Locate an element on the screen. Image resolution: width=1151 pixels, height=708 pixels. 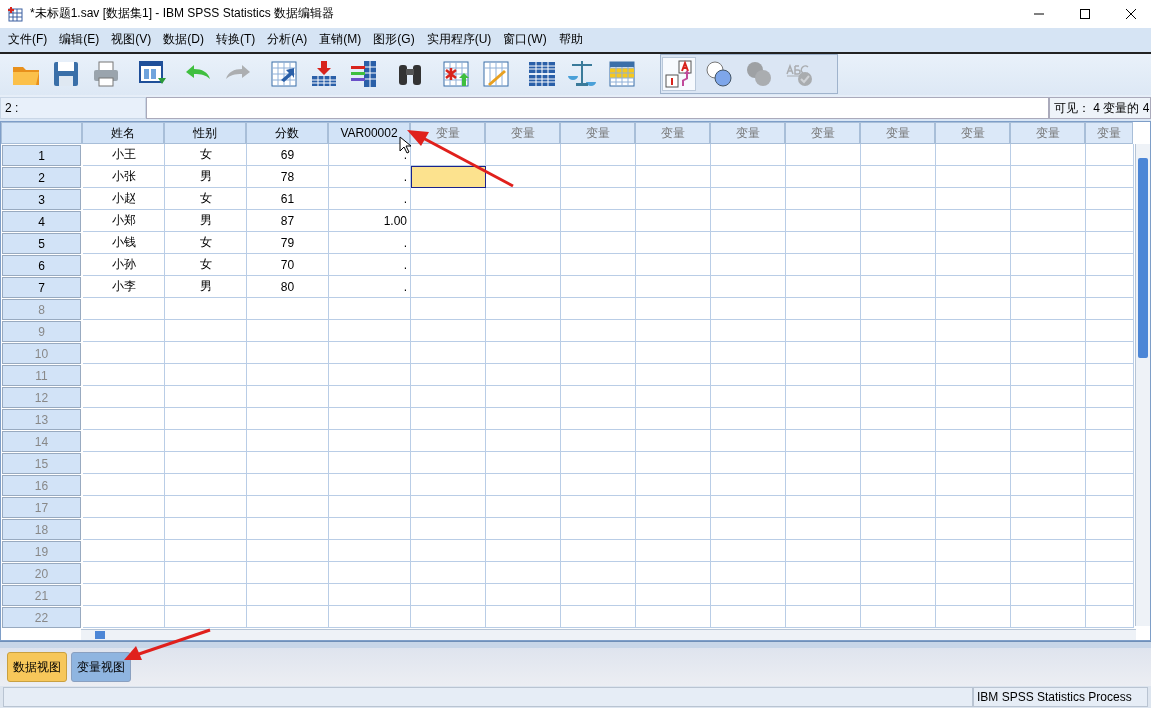
splitter is located at coordinates (575, 645).